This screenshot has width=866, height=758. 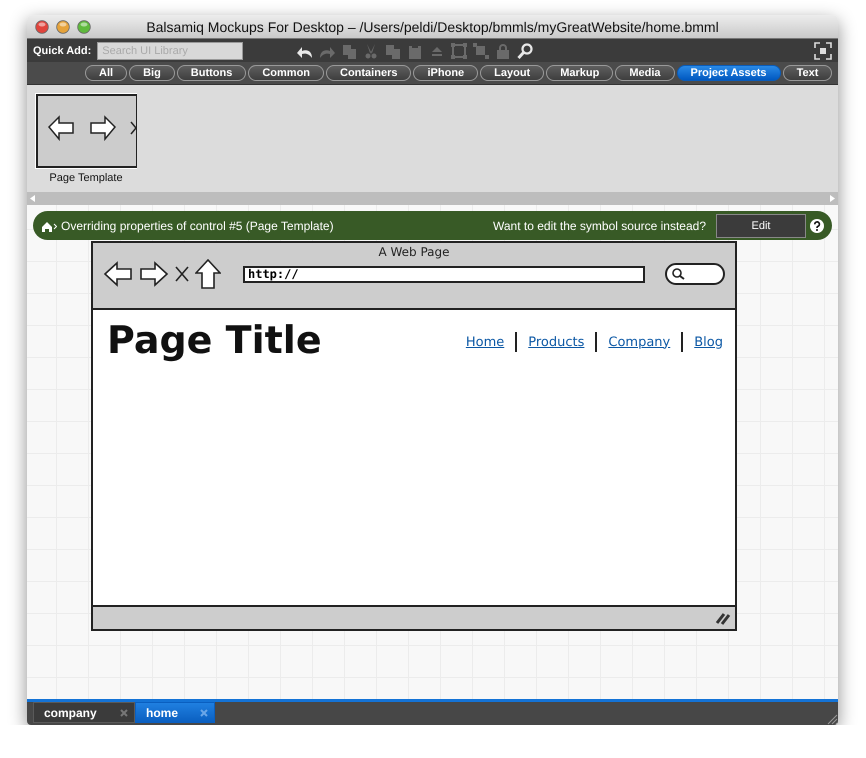 I want to click on horizontal-scrollbar, so click(x=432, y=198).